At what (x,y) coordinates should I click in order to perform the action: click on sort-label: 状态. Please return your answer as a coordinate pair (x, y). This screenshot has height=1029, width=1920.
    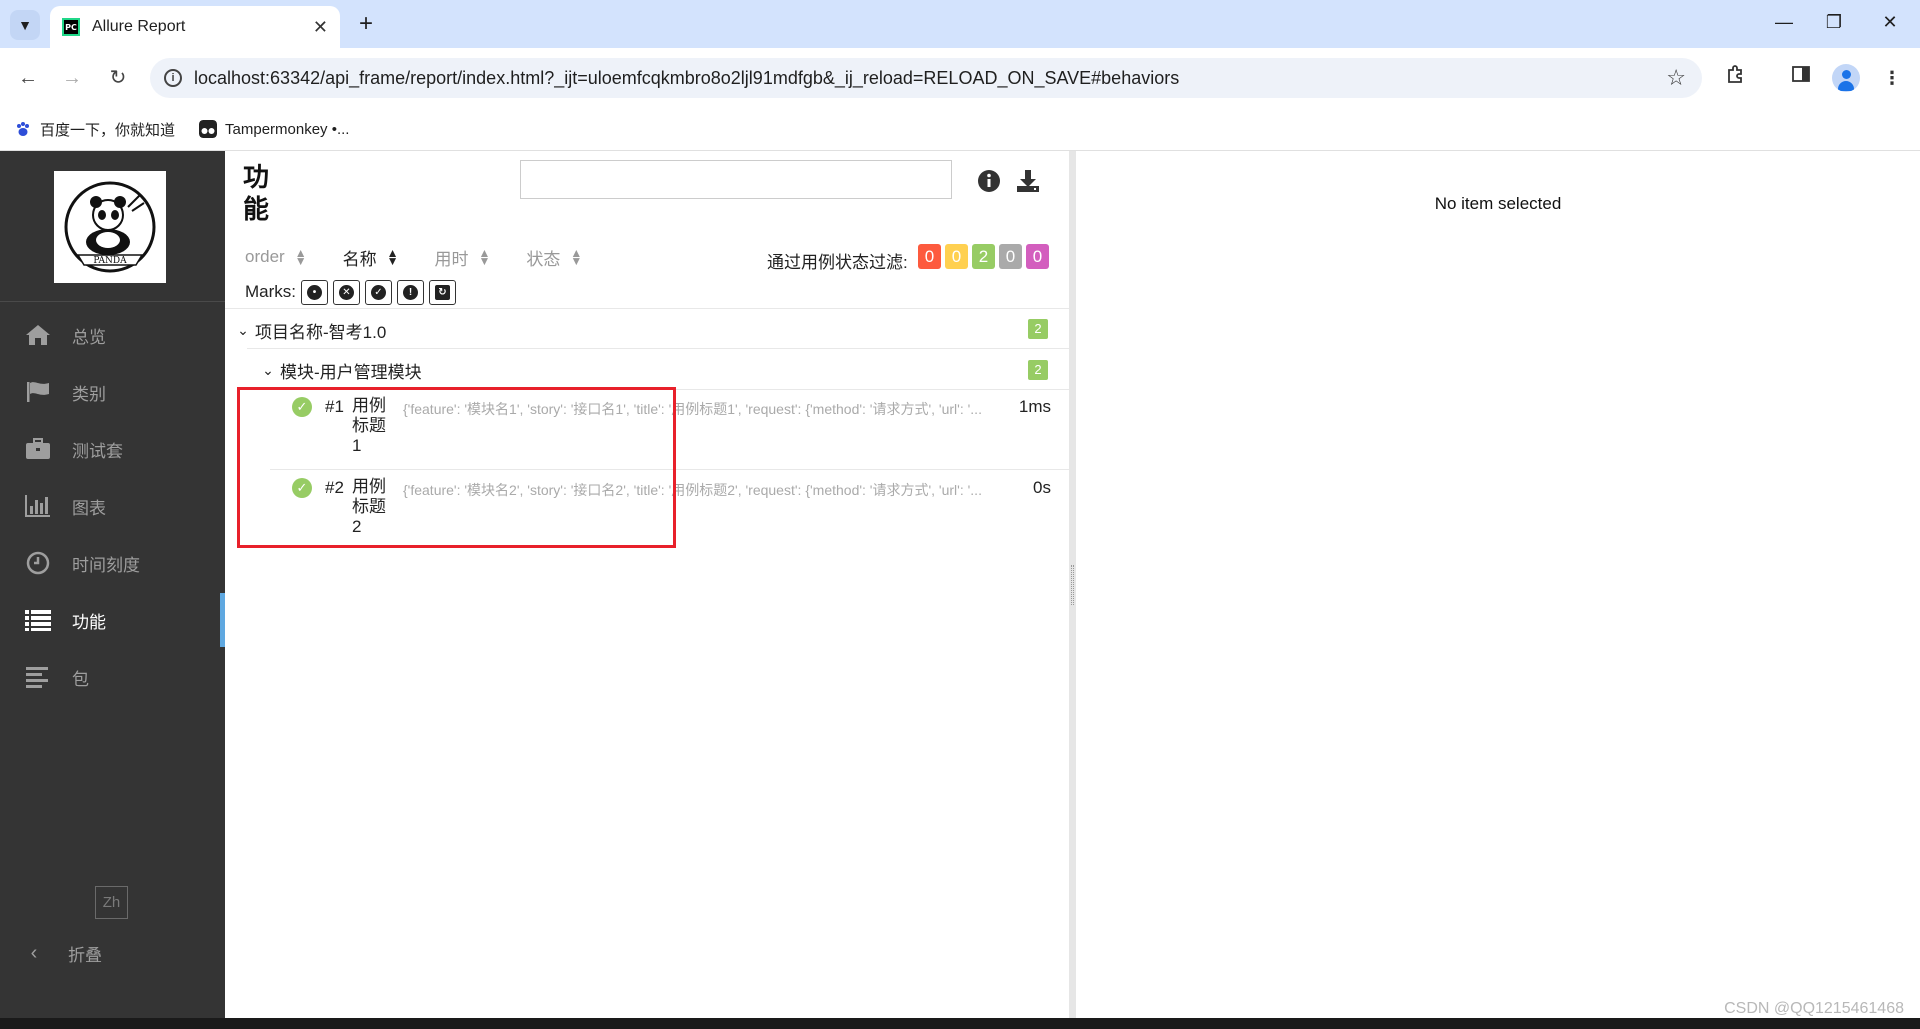
    Looking at the image, I should click on (543, 259).